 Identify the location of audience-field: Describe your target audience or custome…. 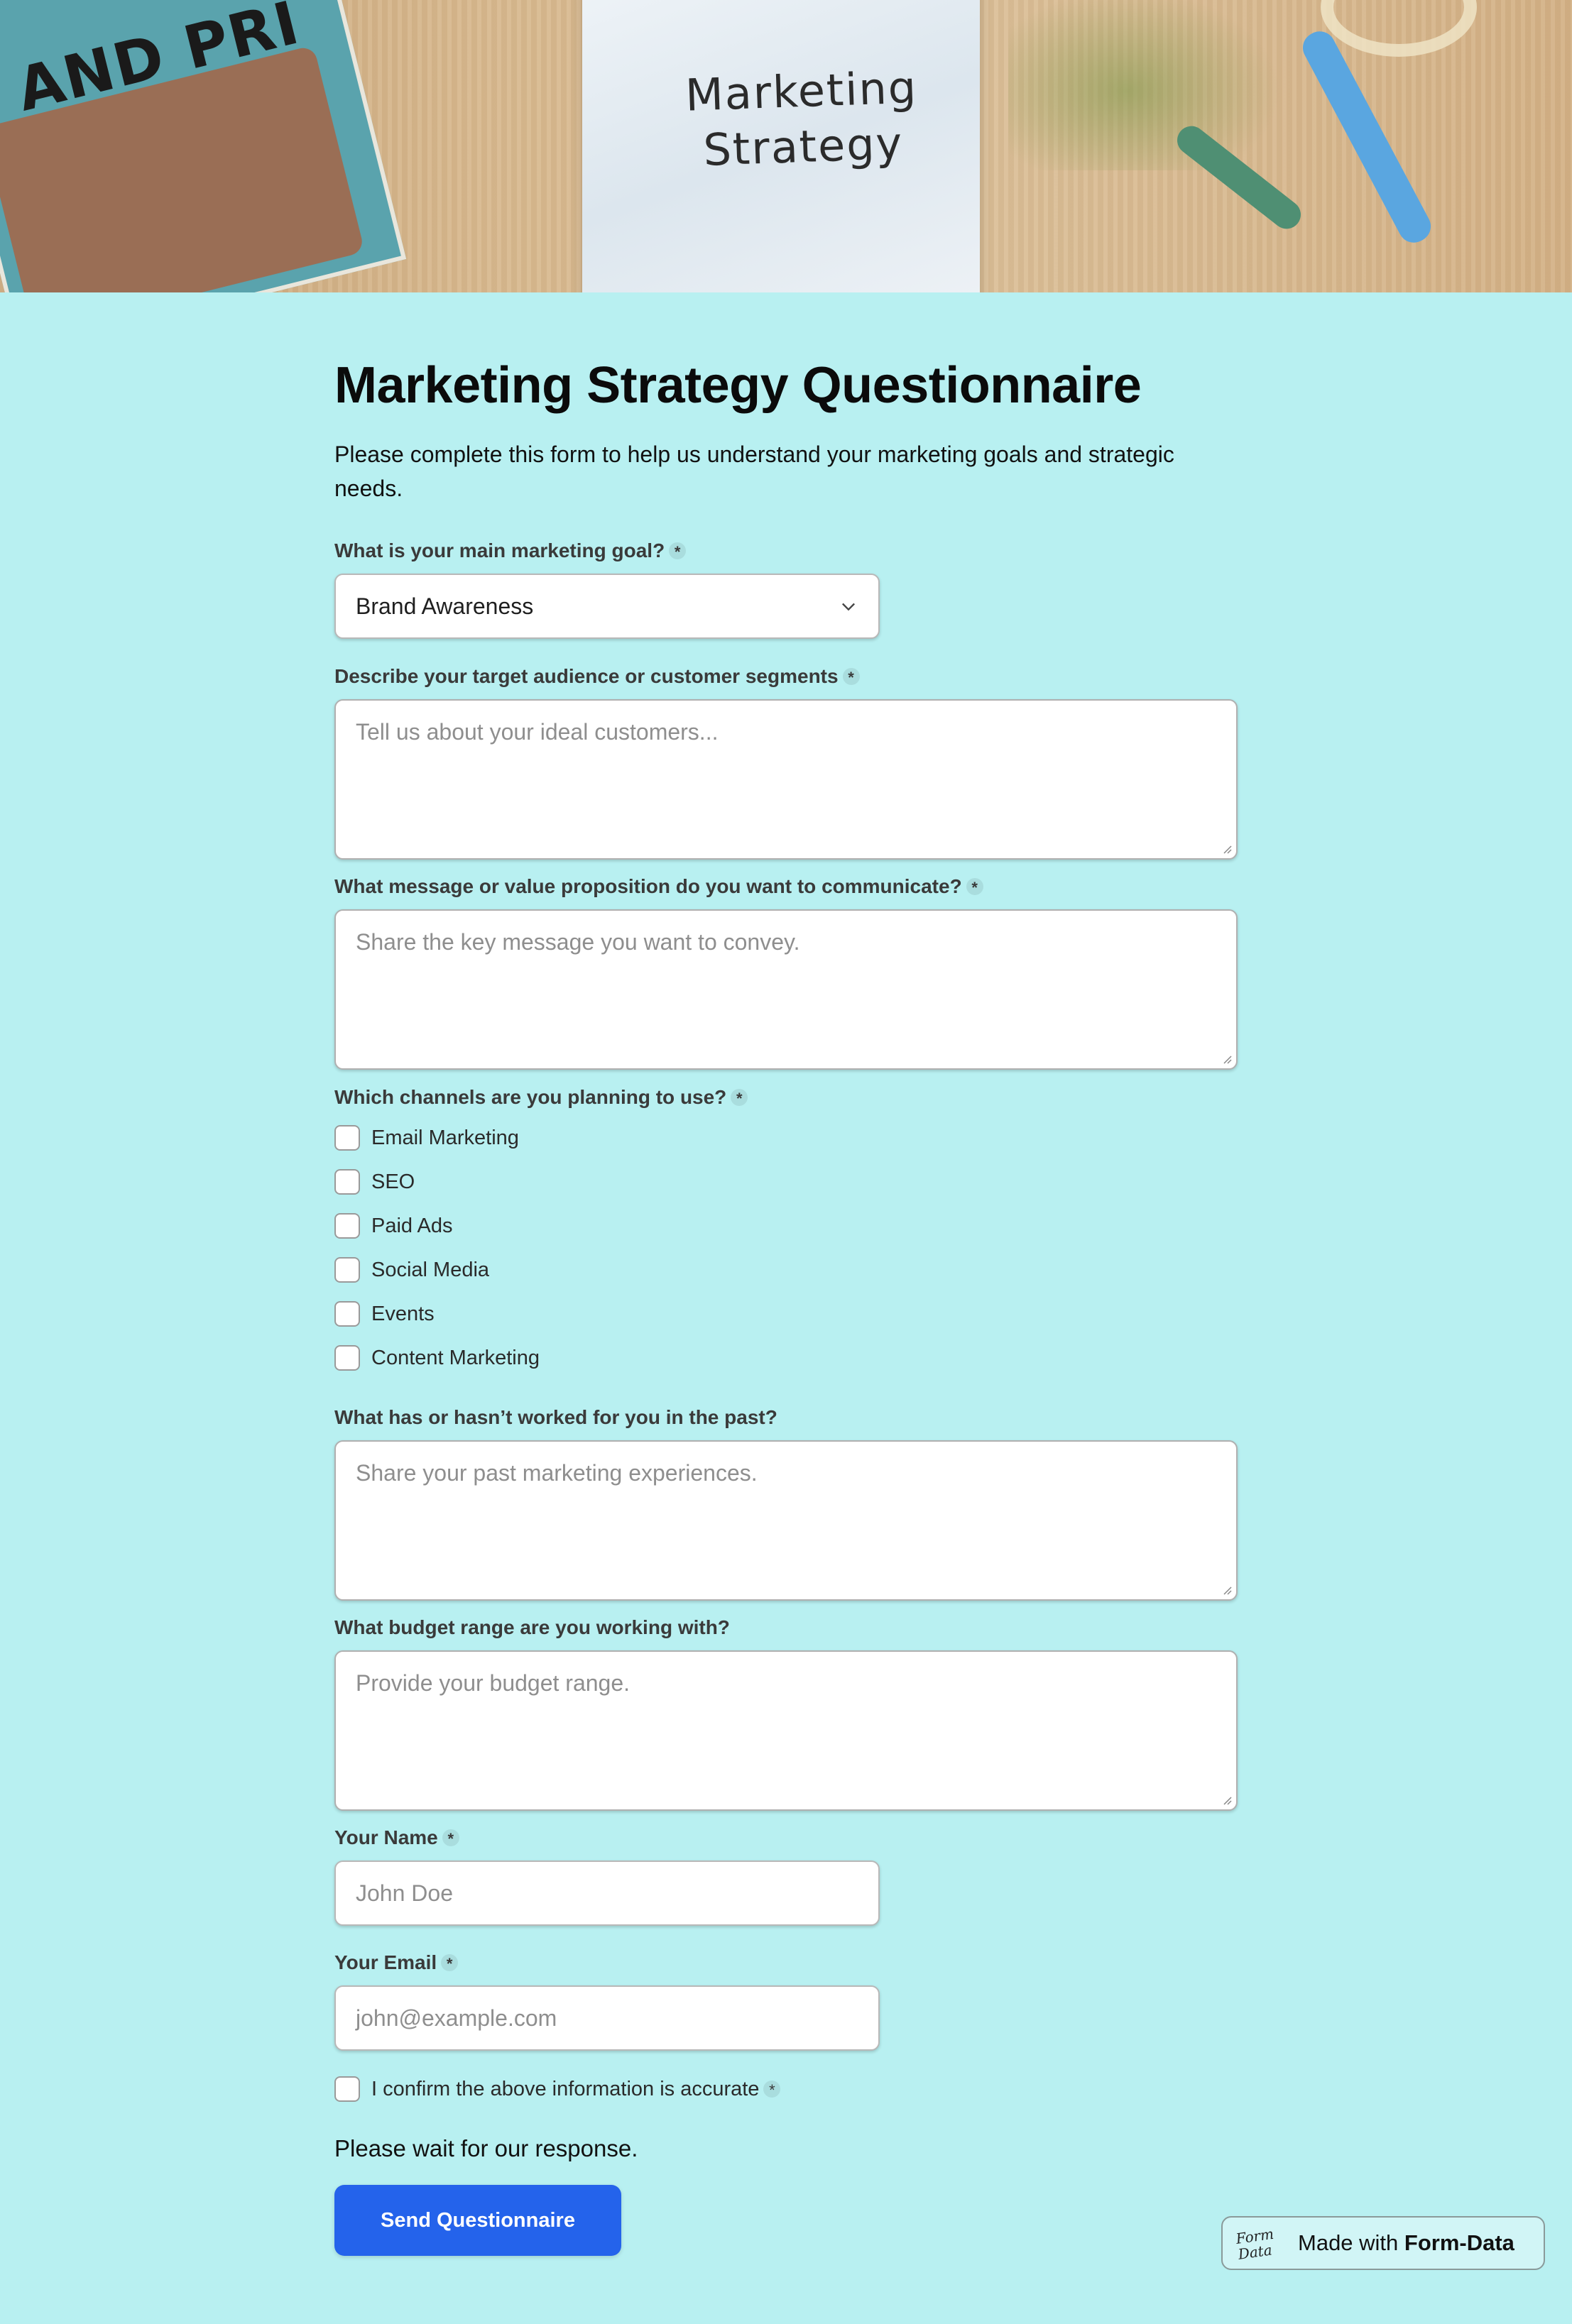
(786, 762).